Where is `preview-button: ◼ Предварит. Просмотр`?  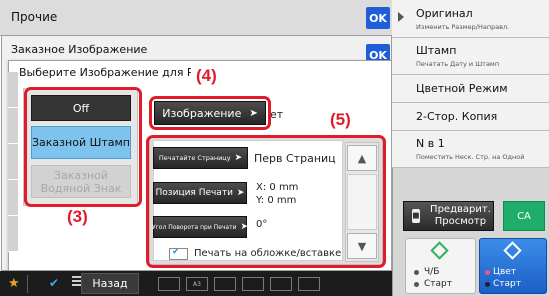
preview-button: ◼ Предварит. Просмотр is located at coordinates (448, 216).